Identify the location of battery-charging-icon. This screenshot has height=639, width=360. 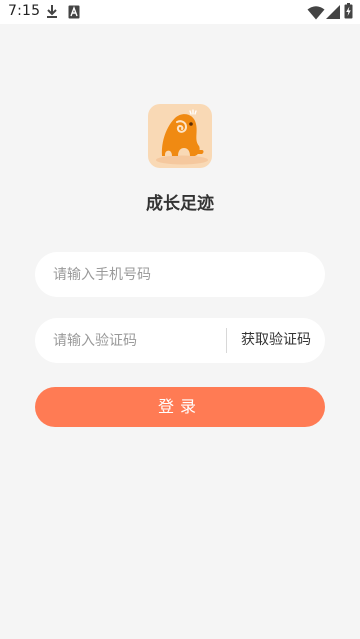
(348, 13).